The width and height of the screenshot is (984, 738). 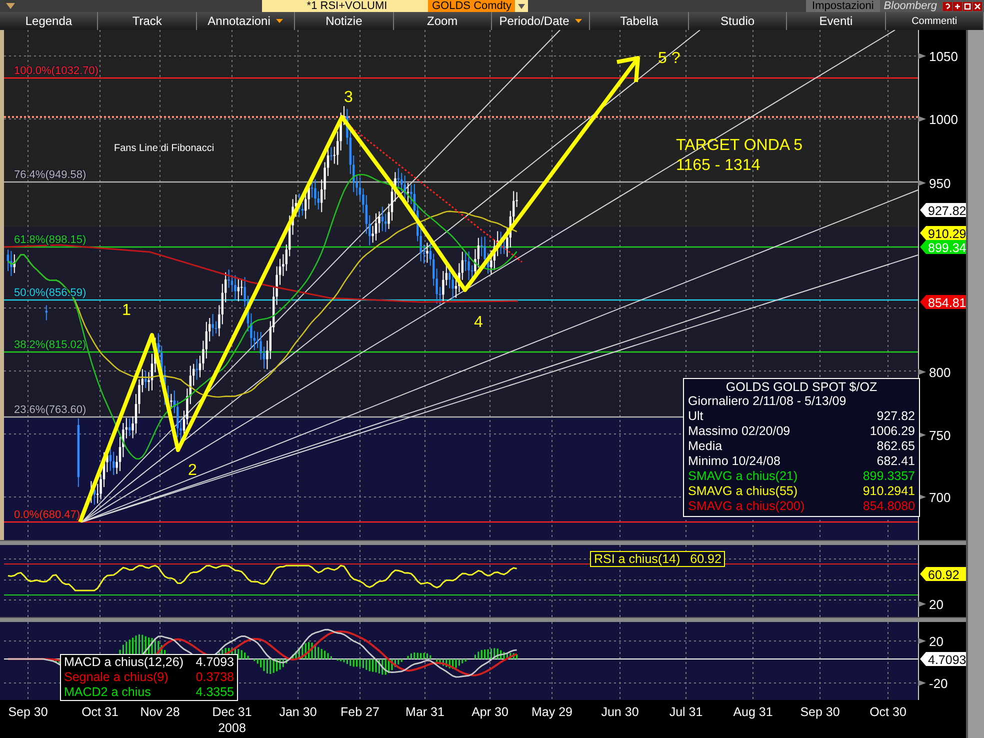 I want to click on toolbar-button: Commenti, so click(x=935, y=21).